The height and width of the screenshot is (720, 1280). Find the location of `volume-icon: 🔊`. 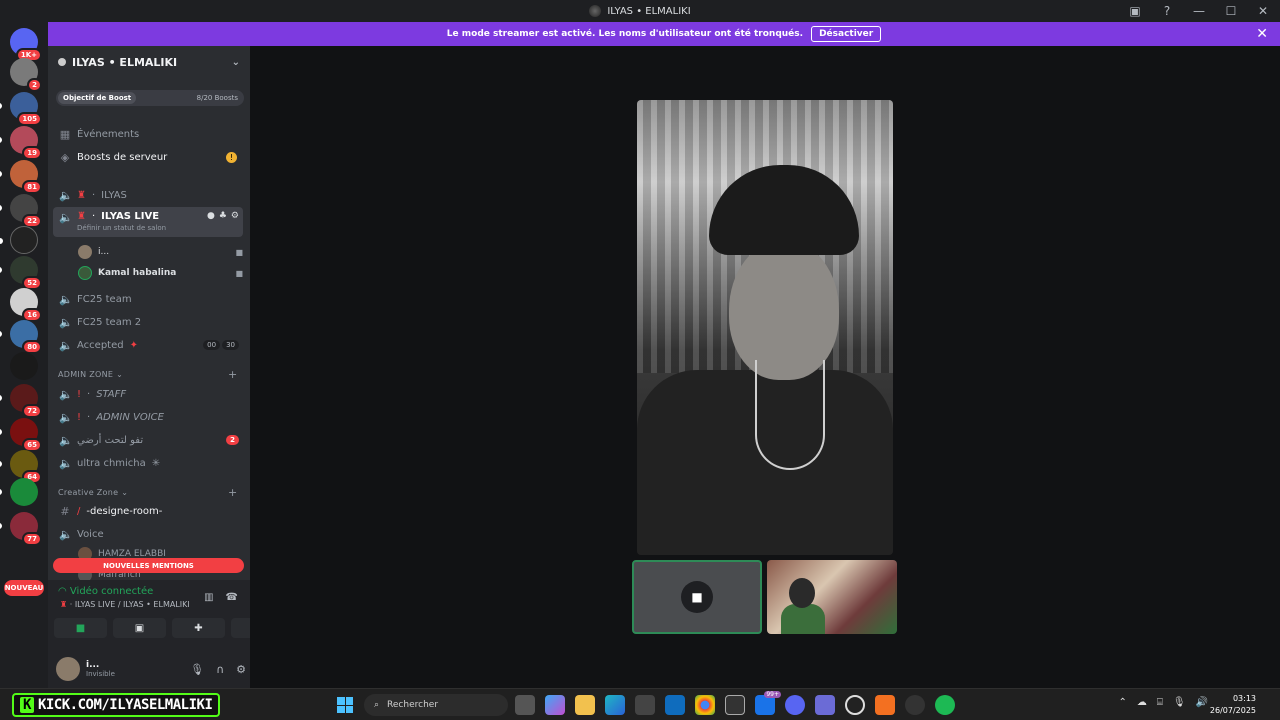

volume-icon: 🔊 is located at coordinates (1202, 702).